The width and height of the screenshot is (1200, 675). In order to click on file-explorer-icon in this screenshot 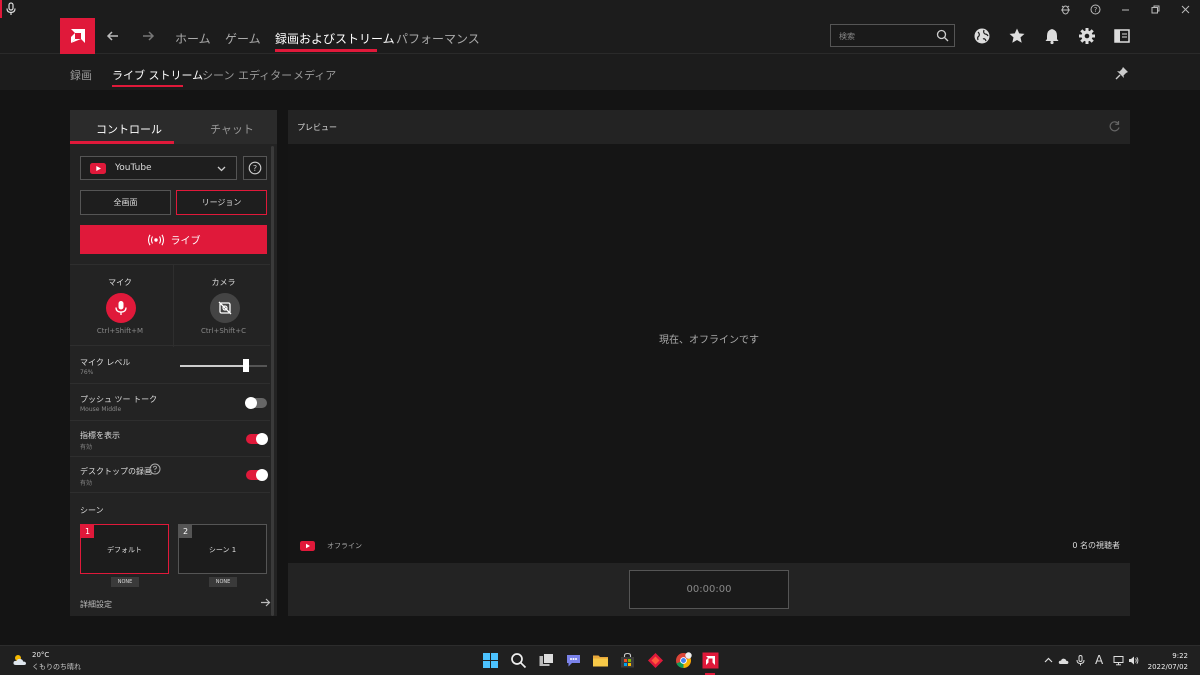, I will do `click(600, 660)`.